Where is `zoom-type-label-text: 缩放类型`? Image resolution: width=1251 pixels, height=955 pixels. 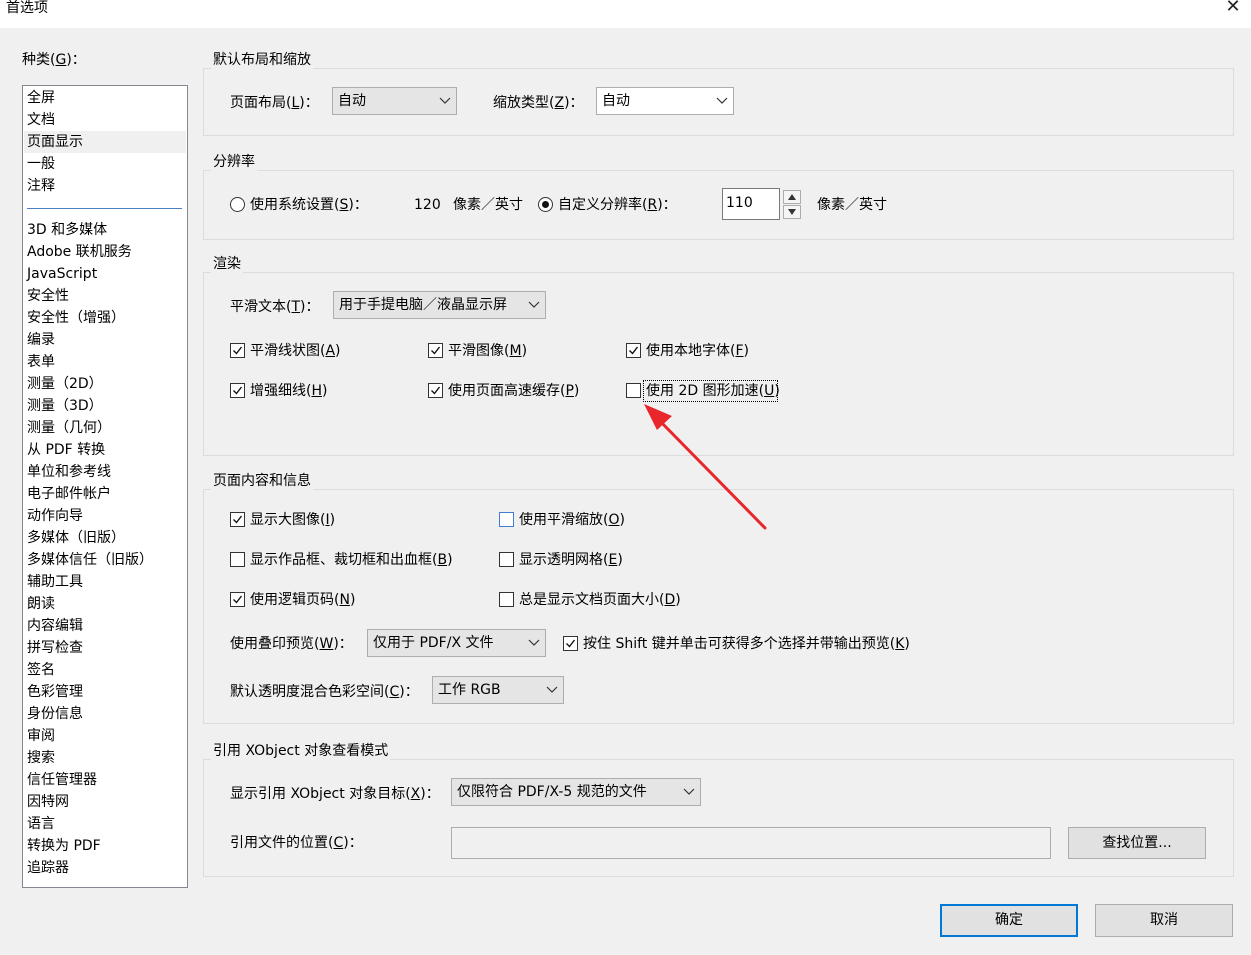 zoom-type-label-text: 缩放类型 is located at coordinates (521, 103).